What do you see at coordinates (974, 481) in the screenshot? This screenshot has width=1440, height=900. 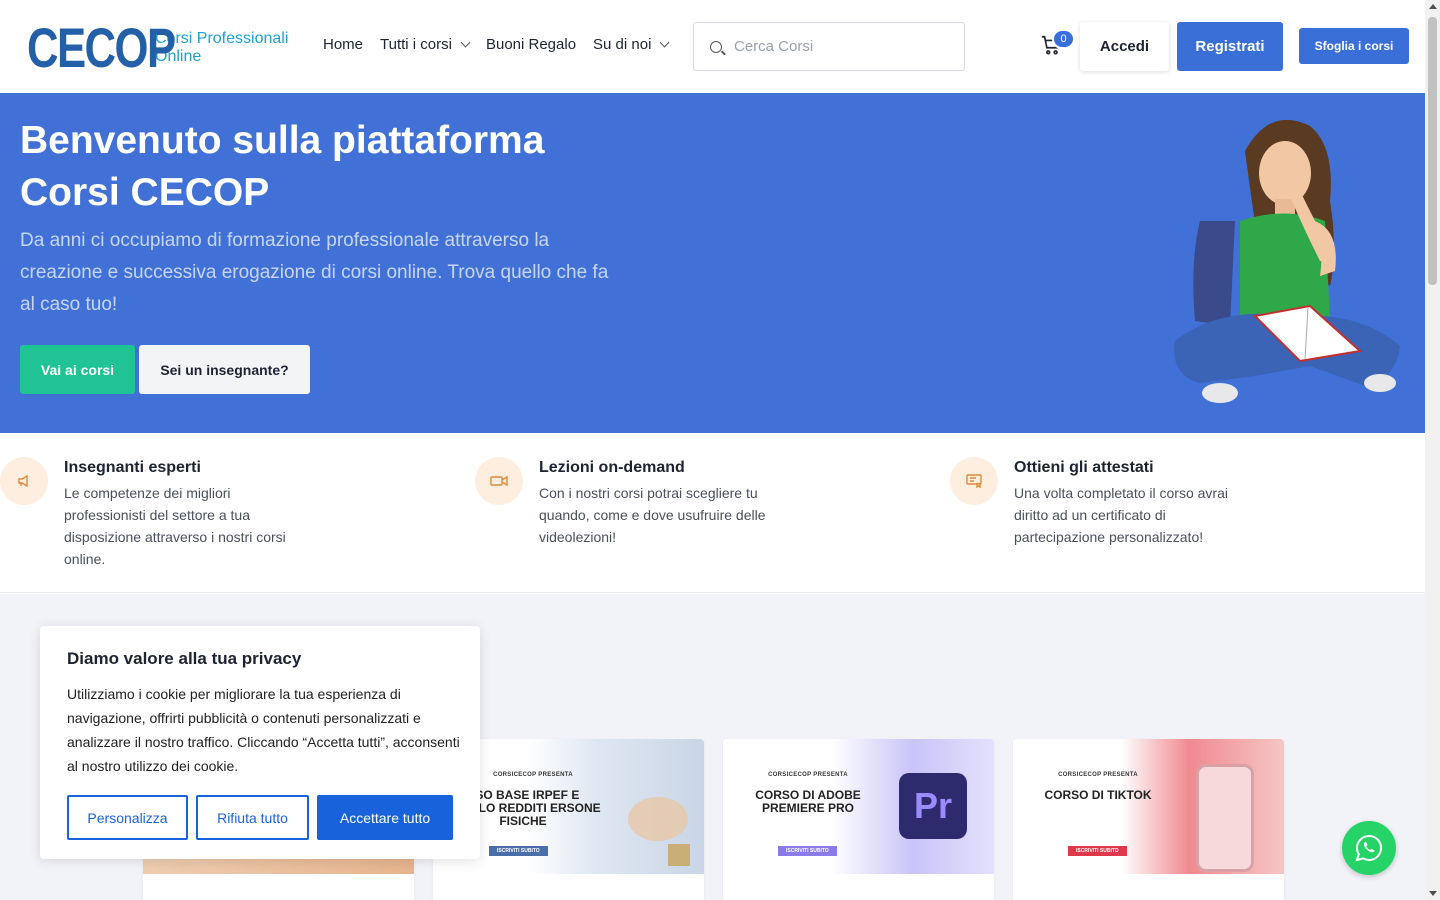 I see `certificate-icon` at bounding box center [974, 481].